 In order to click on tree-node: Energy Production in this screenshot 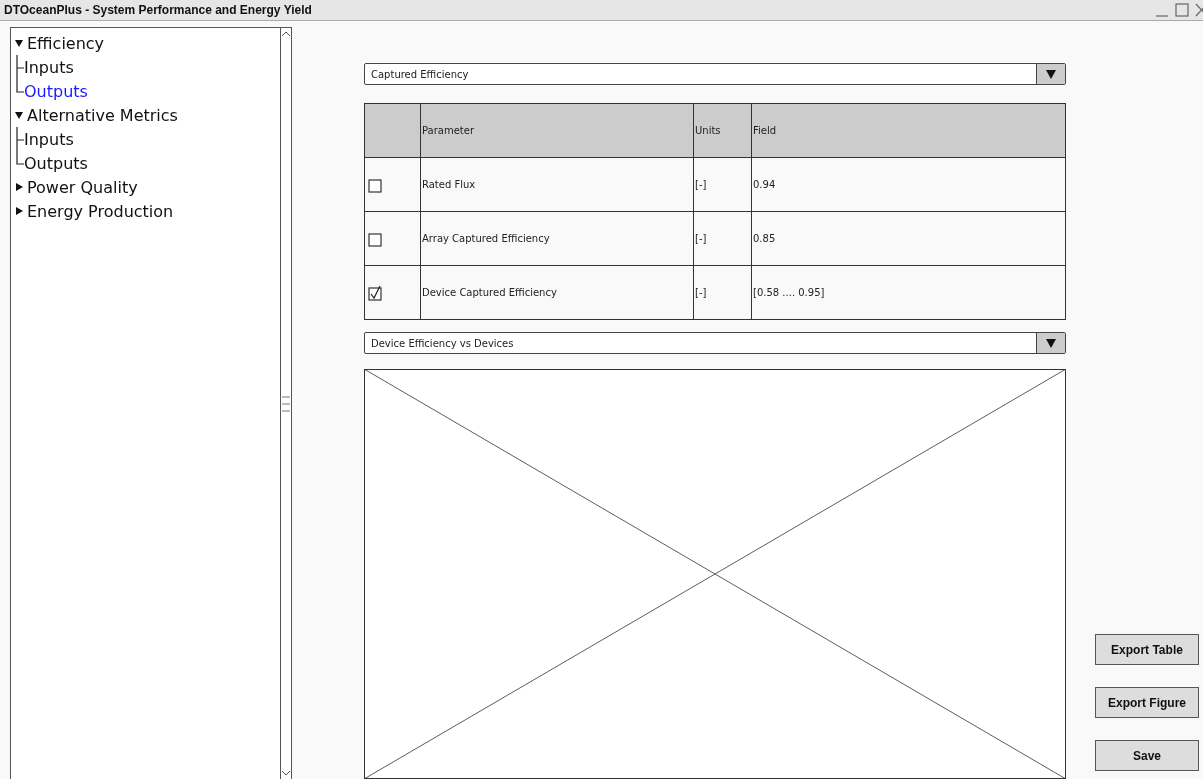, I will do `click(147, 211)`.